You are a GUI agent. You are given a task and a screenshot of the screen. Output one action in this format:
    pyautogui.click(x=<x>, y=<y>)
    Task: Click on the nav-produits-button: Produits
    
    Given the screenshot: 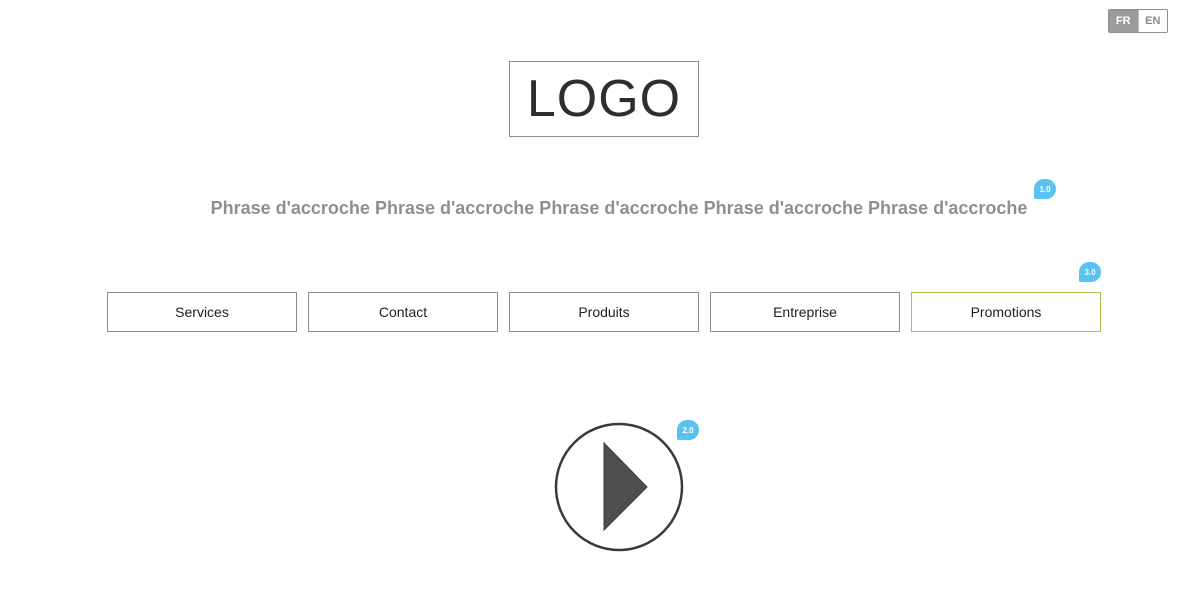 What is the action you would take?
    pyautogui.click(x=604, y=312)
    